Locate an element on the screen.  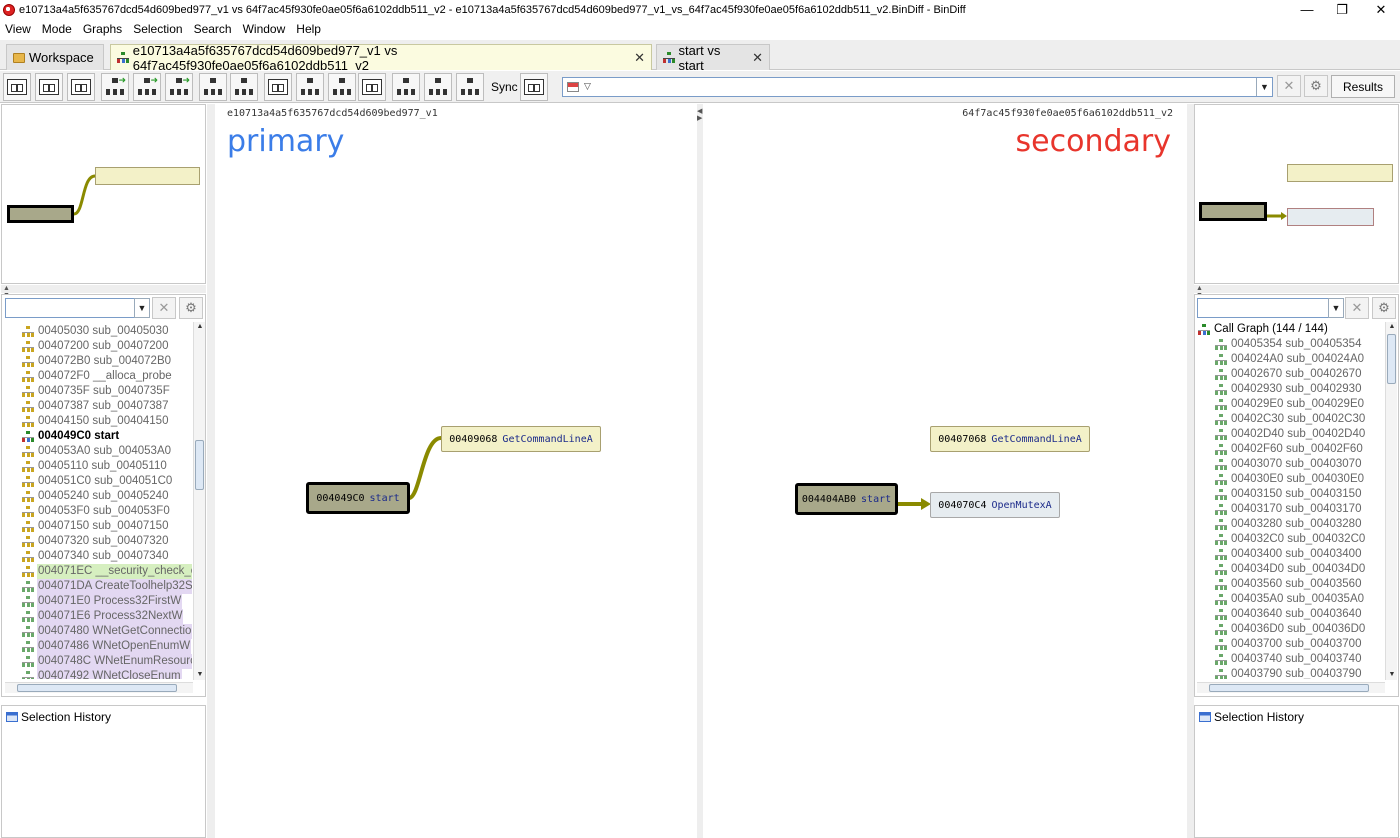
split-view-button is located at coordinates (49, 87).